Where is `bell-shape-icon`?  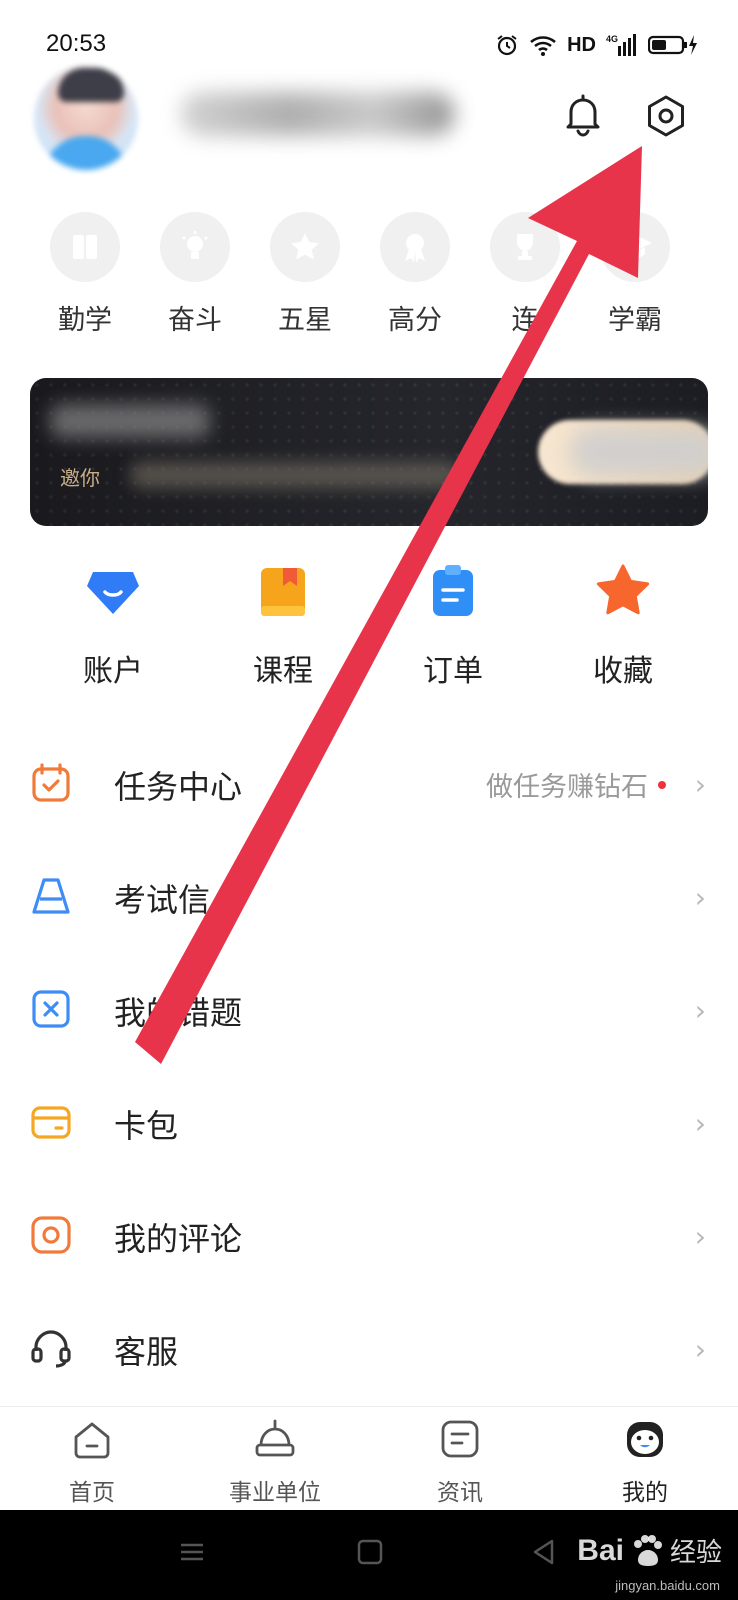 bell-shape-icon is located at coordinates (51, 896).